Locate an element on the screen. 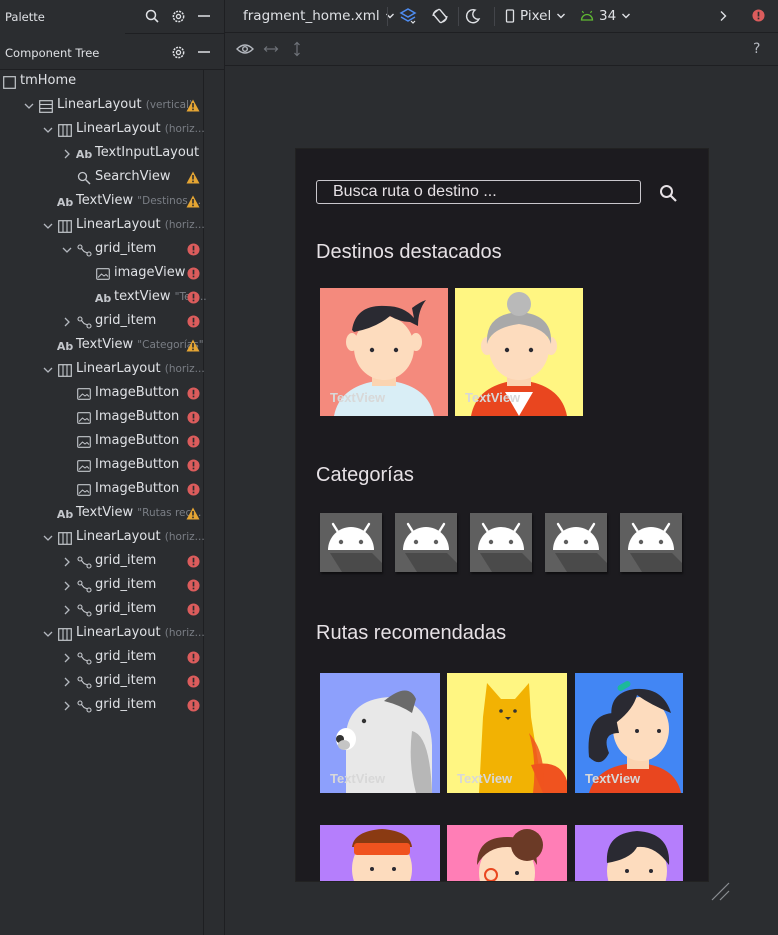 The width and height of the screenshot is (778, 935). device-selector: Pixel is located at coordinates (535, 16).